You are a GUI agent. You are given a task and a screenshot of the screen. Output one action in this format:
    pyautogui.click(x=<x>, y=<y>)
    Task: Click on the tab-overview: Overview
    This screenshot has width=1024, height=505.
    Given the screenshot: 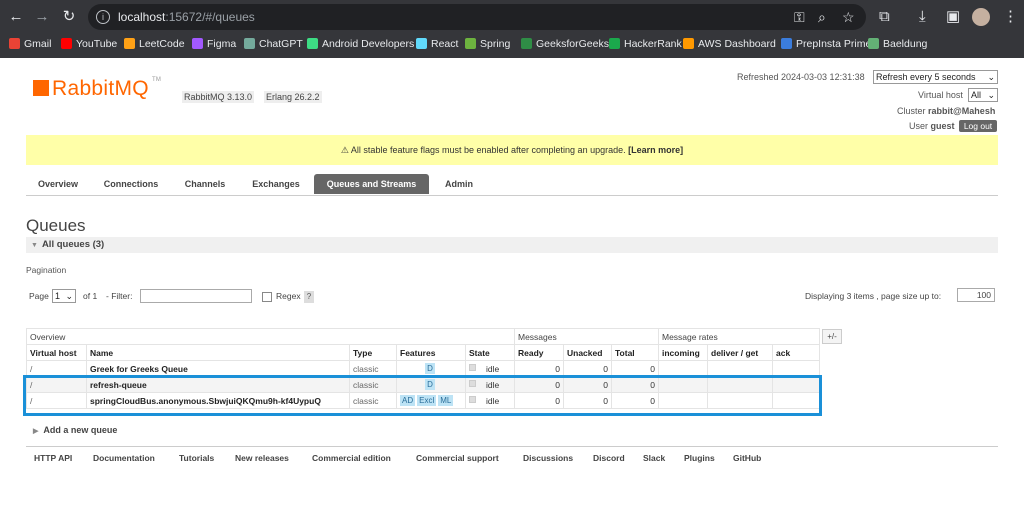 What is the action you would take?
    pyautogui.click(x=58, y=184)
    